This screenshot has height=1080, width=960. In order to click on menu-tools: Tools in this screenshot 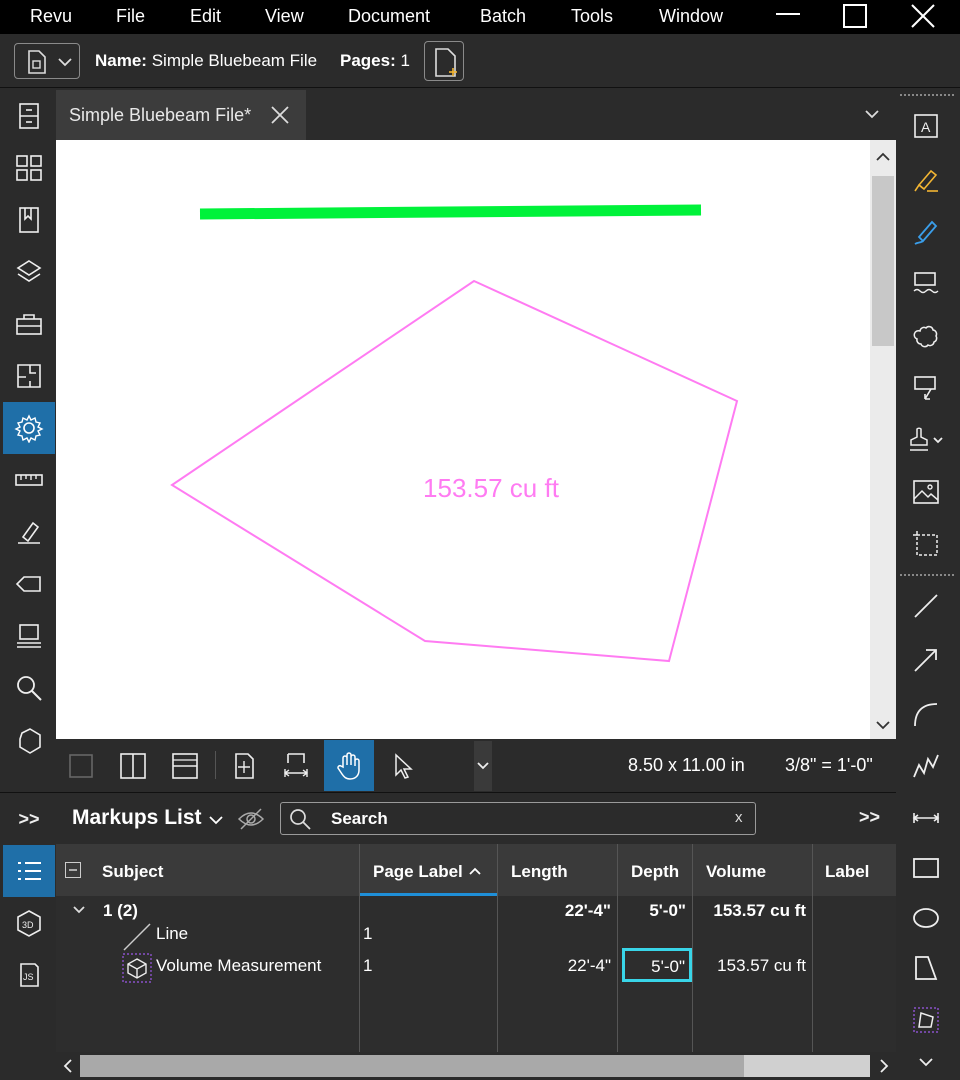, I will do `click(592, 16)`.